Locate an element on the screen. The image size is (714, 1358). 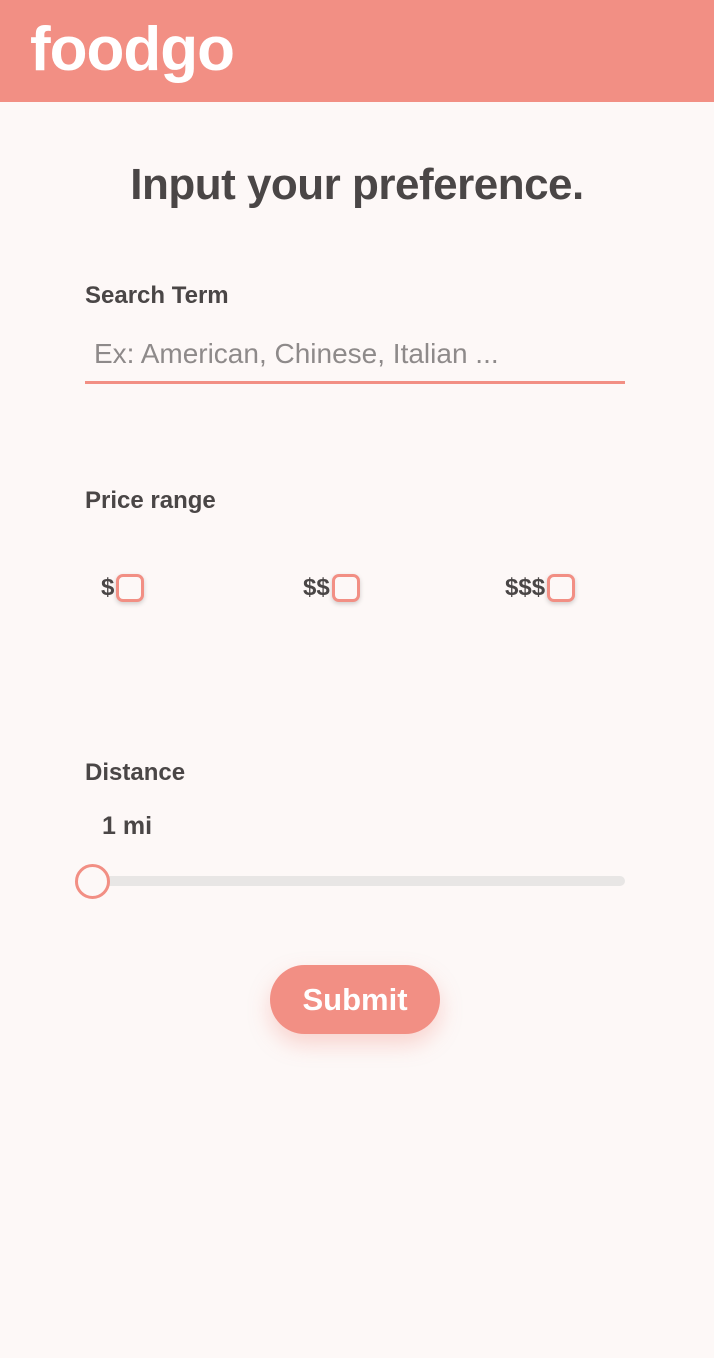
header-bar: foodgo is located at coordinates (357, 51).